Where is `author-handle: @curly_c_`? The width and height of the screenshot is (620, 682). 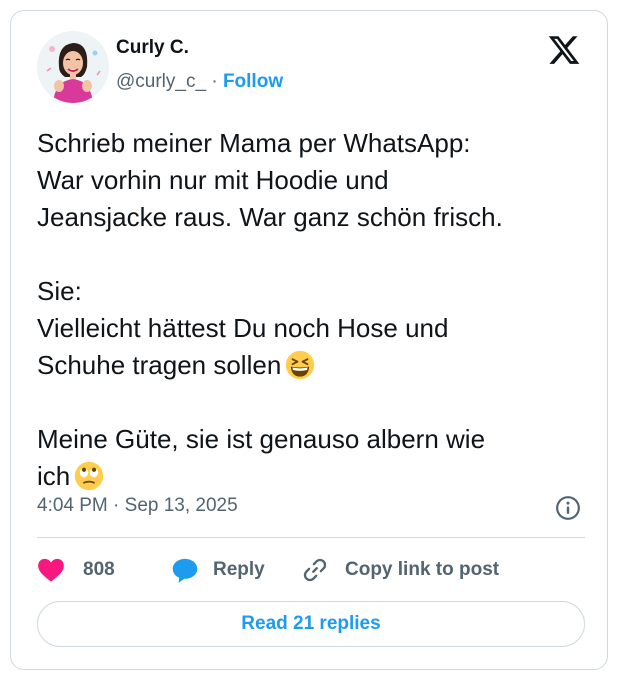 author-handle: @curly_c_ is located at coordinates (161, 81).